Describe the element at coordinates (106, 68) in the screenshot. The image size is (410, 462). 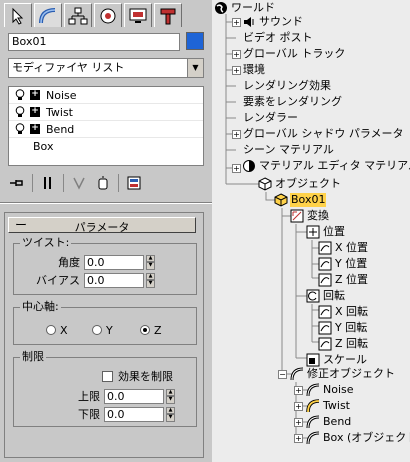
I see `modifier-list-dropdown: モディファイヤ リスト ▼` at that location.